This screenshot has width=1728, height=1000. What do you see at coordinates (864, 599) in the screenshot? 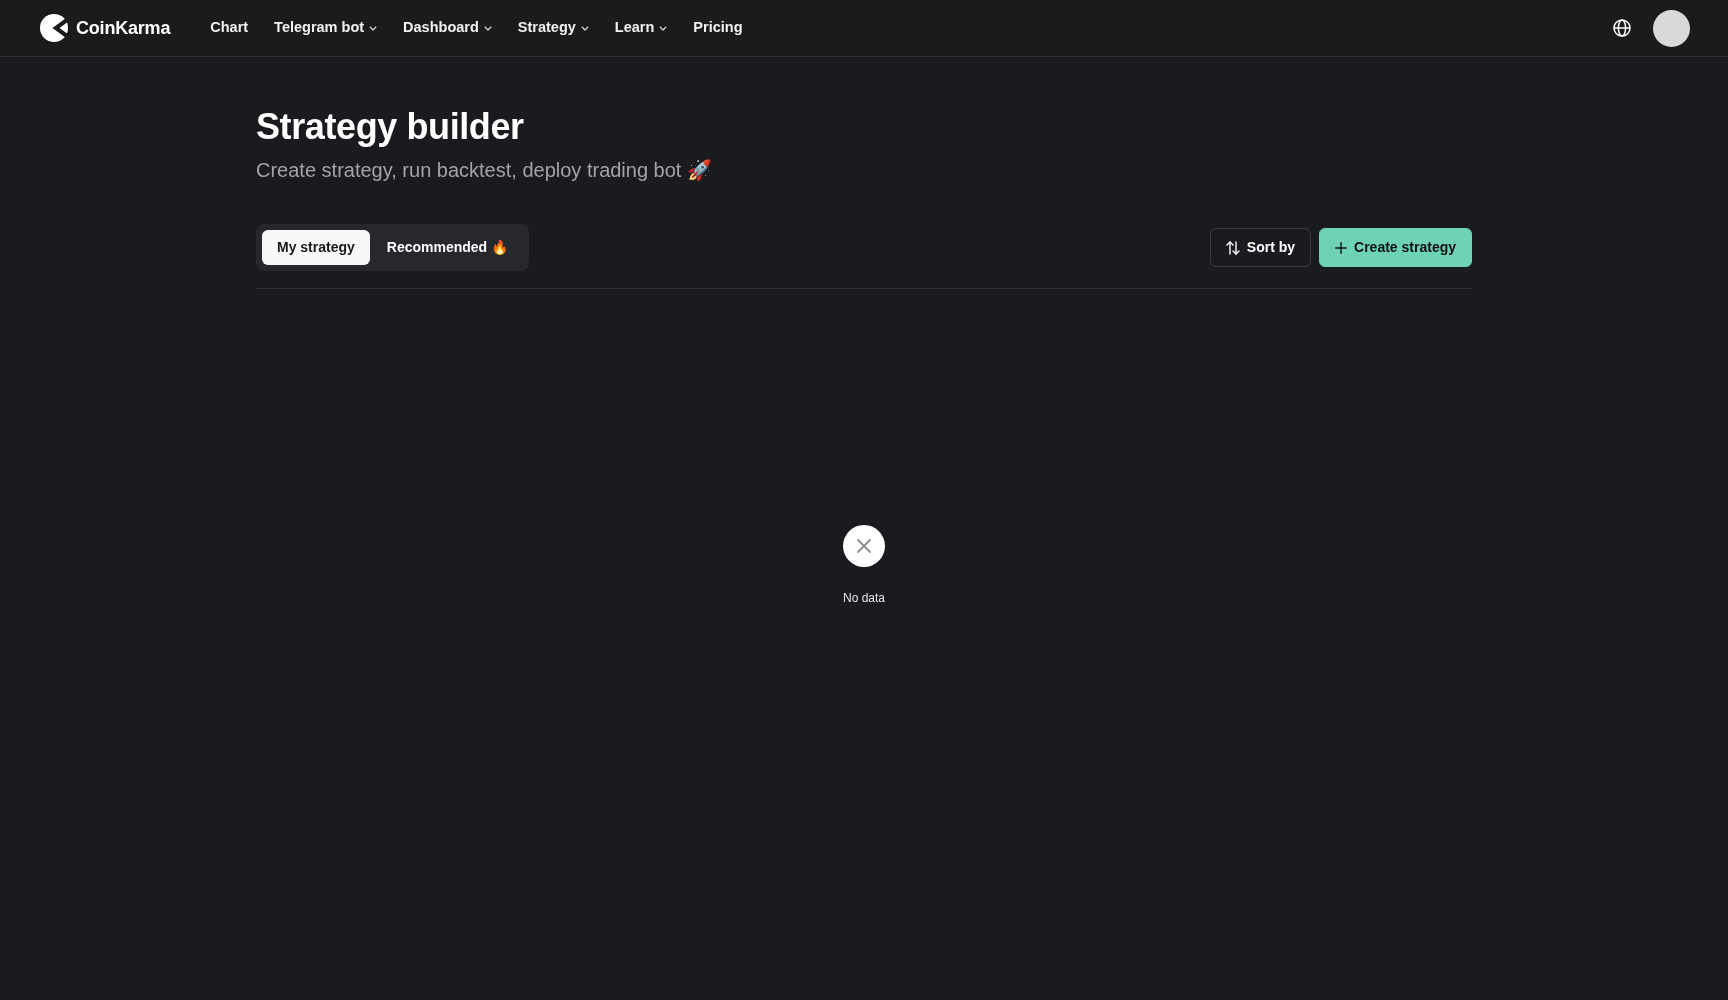
I see `empty-message: No data` at bounding box center [864, 599].